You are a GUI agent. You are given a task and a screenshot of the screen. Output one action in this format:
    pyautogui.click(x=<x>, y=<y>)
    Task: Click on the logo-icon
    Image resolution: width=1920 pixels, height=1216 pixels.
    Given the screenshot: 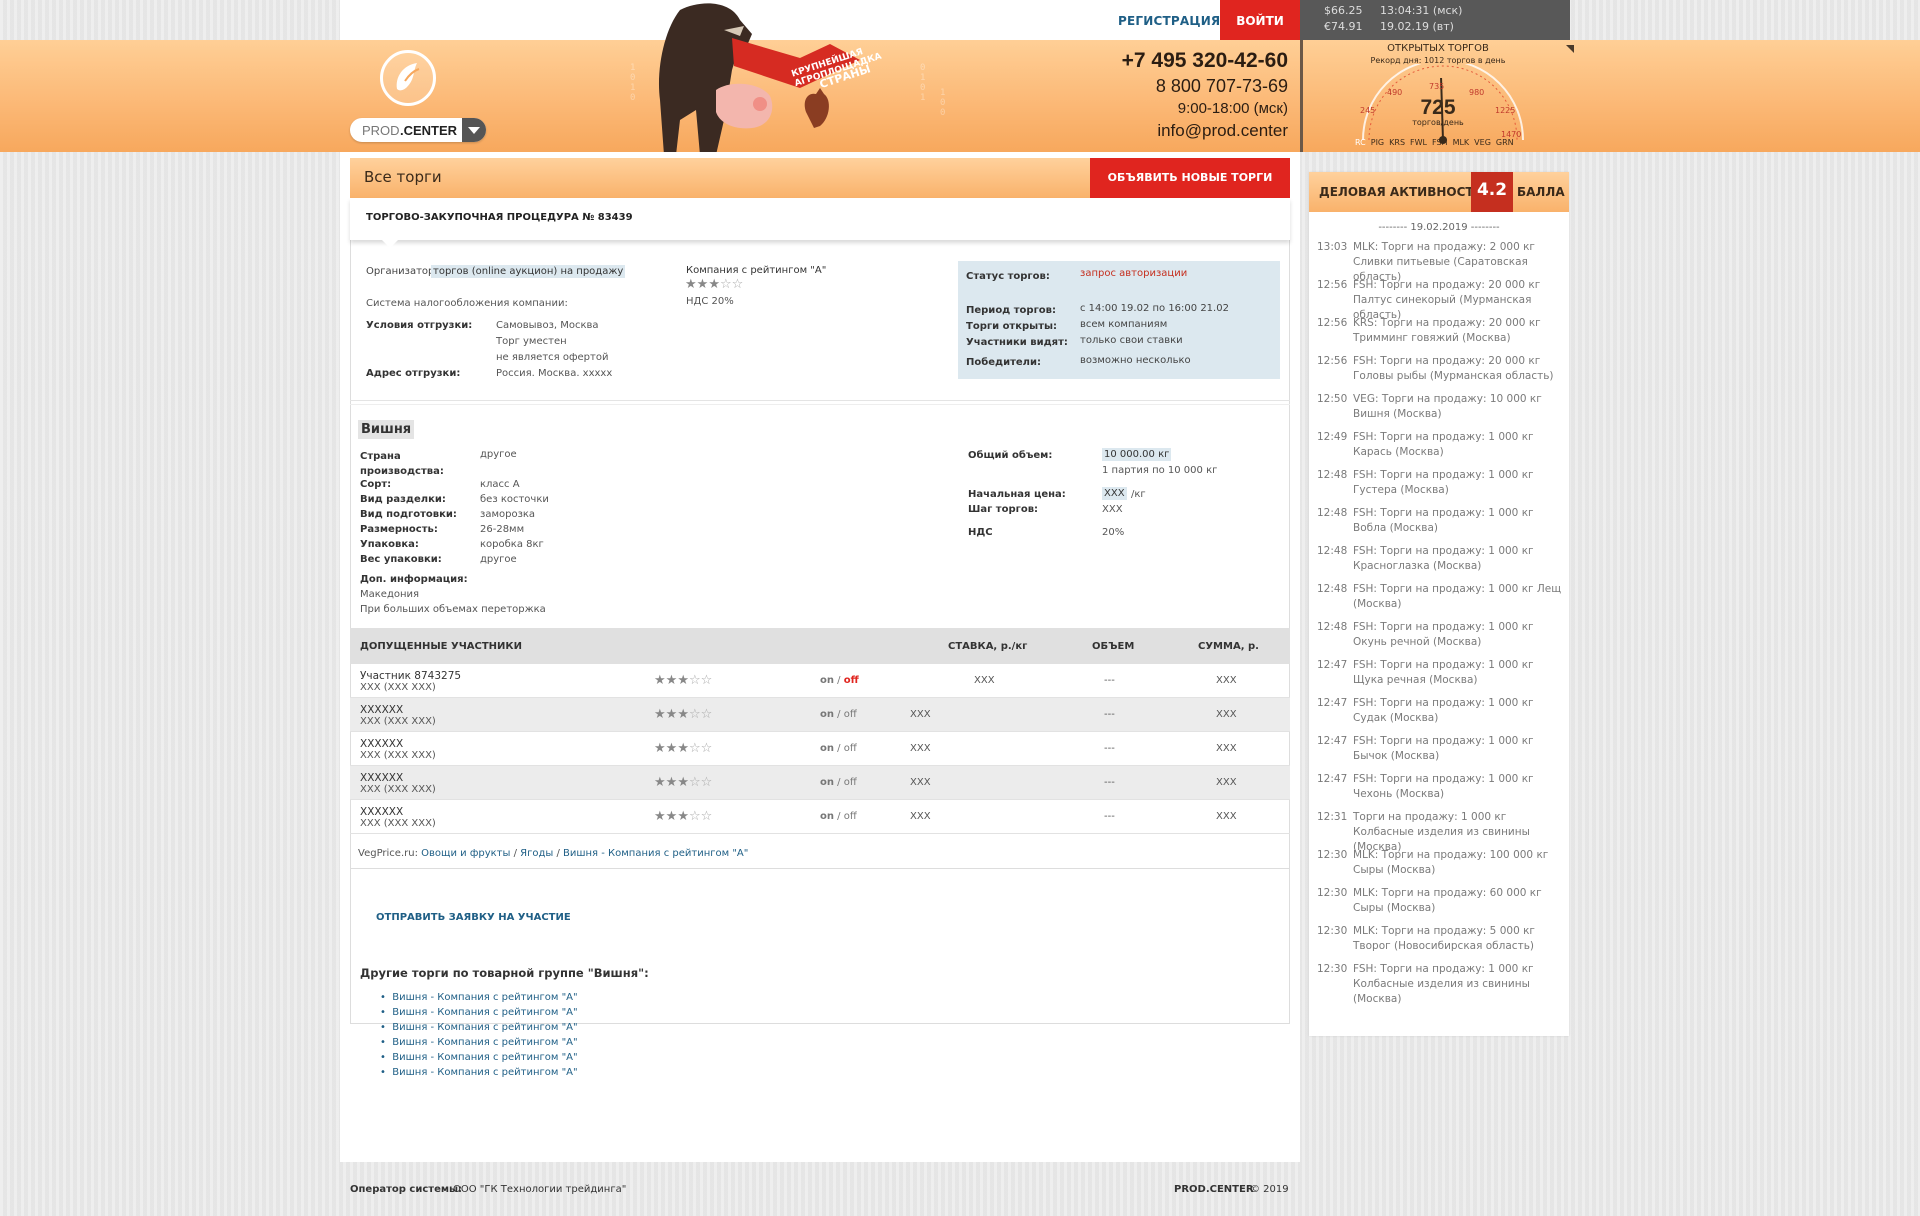 What is the action you would take?
    pyautogui.click(x=408, y=78)
    